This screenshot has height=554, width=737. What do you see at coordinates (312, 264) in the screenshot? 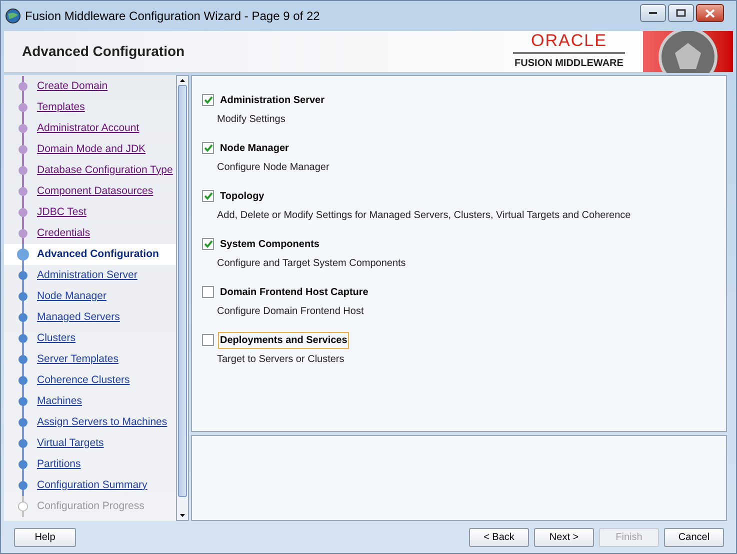
I see `option-description: Configure and Target System Components` at bounding box center [312, 264].